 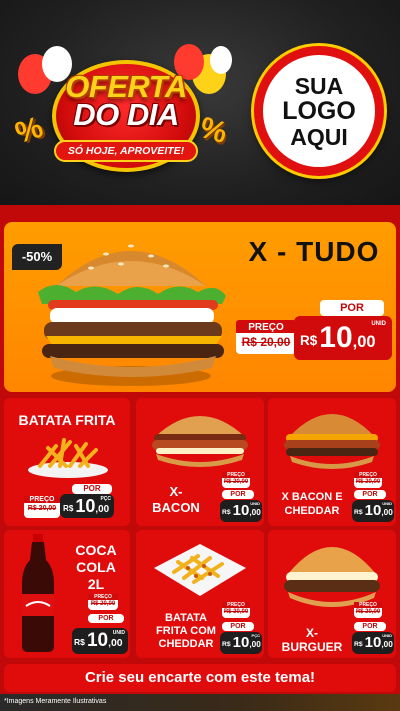 I want to click on logo-text-line1: SUA, so click(x=319, y=85).